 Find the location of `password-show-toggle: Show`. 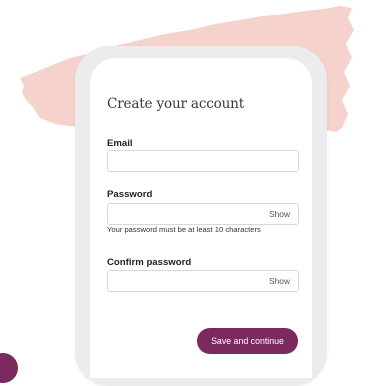

password-show-toggle: Show is located at coordinates (279, 214).